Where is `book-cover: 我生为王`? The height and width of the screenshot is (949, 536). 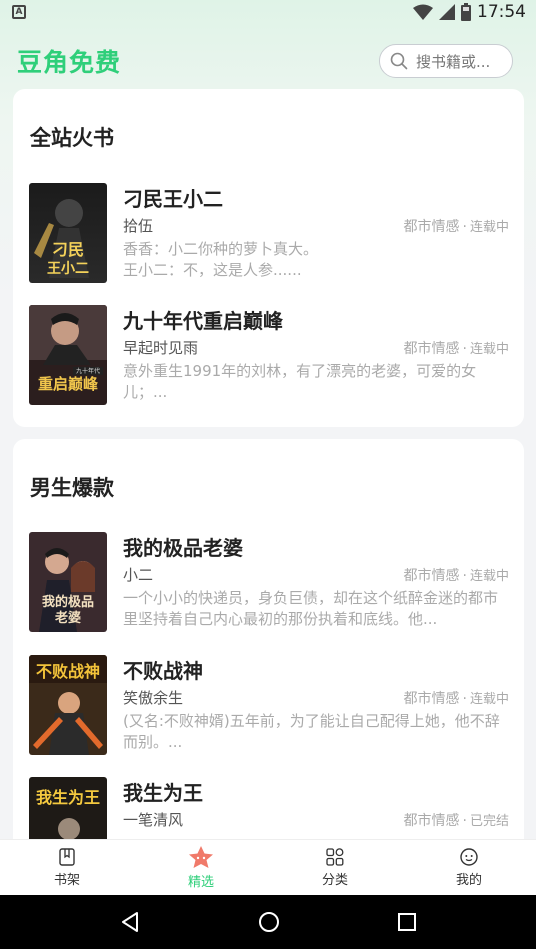 book-cover: 我生为王 is located at coordinates (68, 808).